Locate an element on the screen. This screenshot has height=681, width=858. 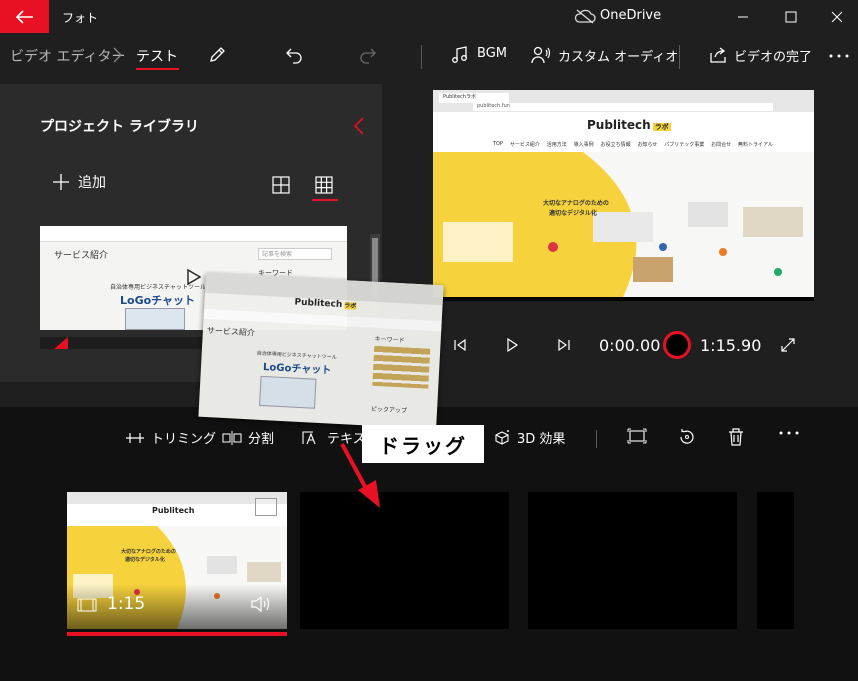
thumb-laptop-image is located at coordinates (155, 319).